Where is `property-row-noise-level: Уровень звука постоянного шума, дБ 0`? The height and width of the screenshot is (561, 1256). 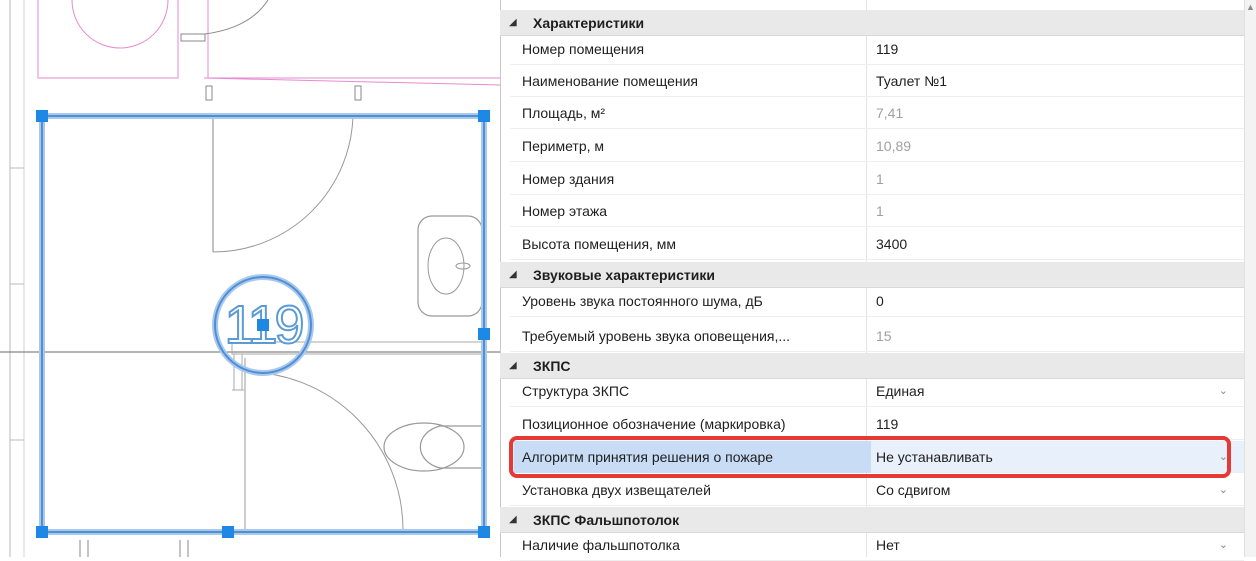
property-row-noise-level: Уровень звука постоянного шума, дБ 0 is located at coordinates (877, 301).